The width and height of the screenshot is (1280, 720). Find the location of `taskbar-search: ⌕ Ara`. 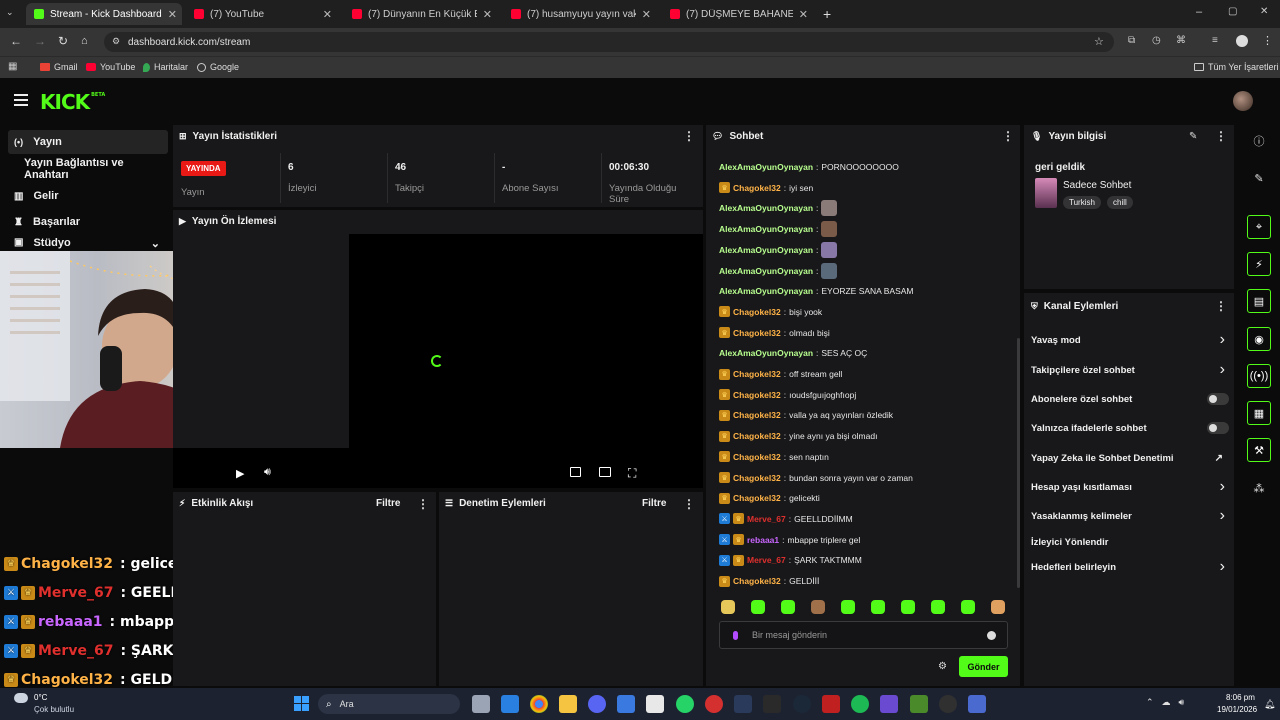

taskbar-search: ⌕ Ara is located at coordinates (389, 704).